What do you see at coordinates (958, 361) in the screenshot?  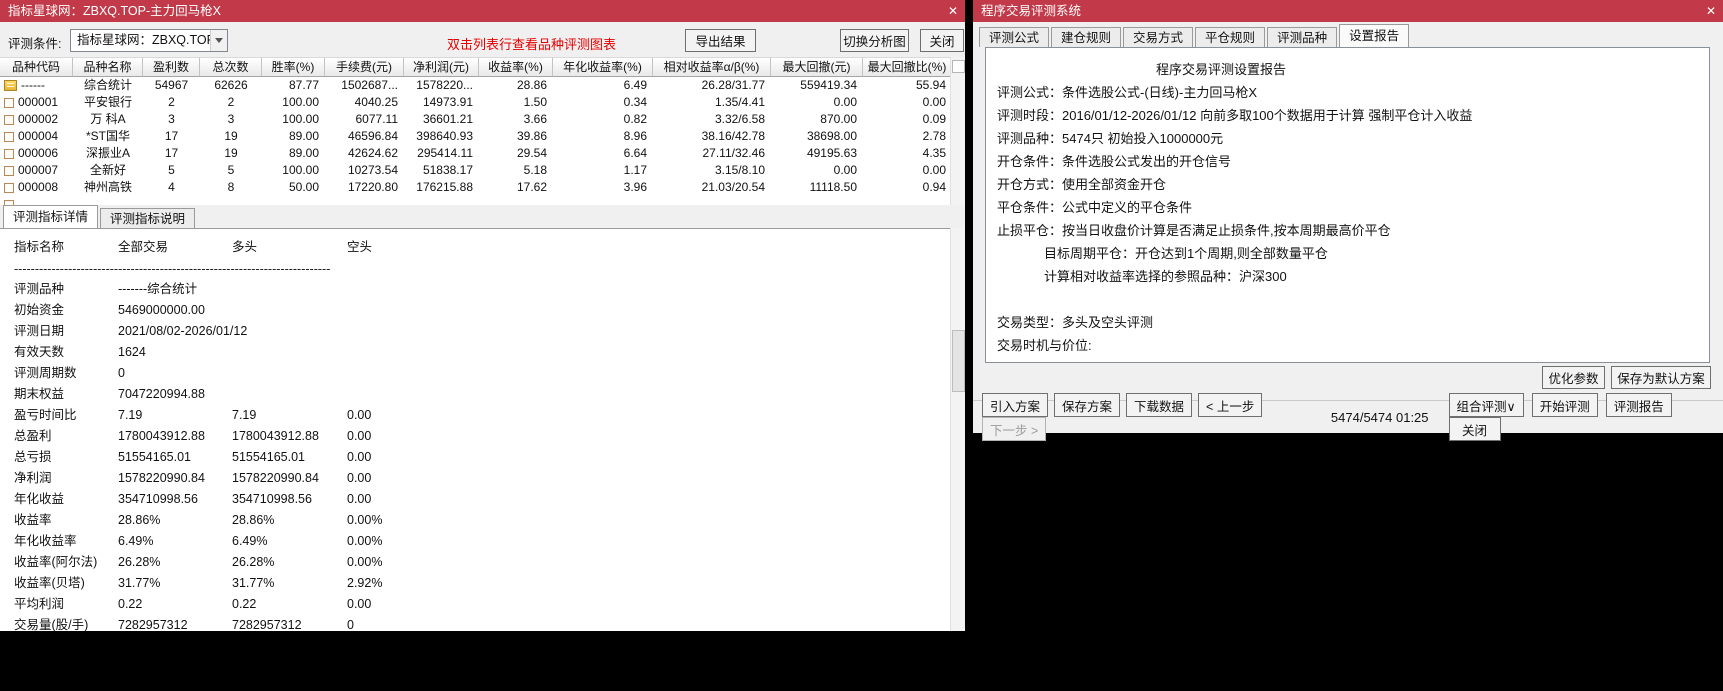 I see `scrollbar-thumb` at bounding box center [958, 361].